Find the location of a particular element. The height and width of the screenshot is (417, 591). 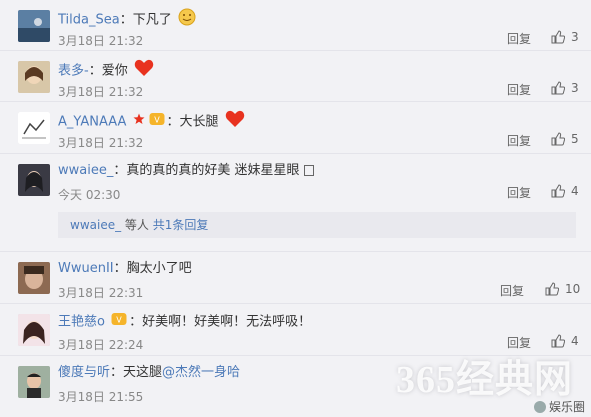

comment-item: 傻度与听：天这腿@杰然一身哈 3月18日 21:55 is located at coordinates (295, 386).